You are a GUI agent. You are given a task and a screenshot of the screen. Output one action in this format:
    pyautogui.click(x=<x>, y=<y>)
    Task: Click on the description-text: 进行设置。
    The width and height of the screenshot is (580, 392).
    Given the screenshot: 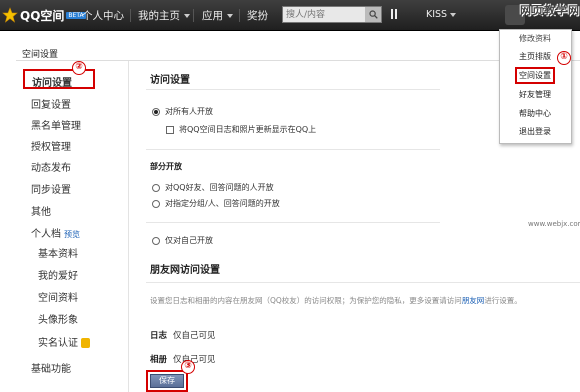 What is the action you would take?
    pyautogui.click(x=503, y=300)
    